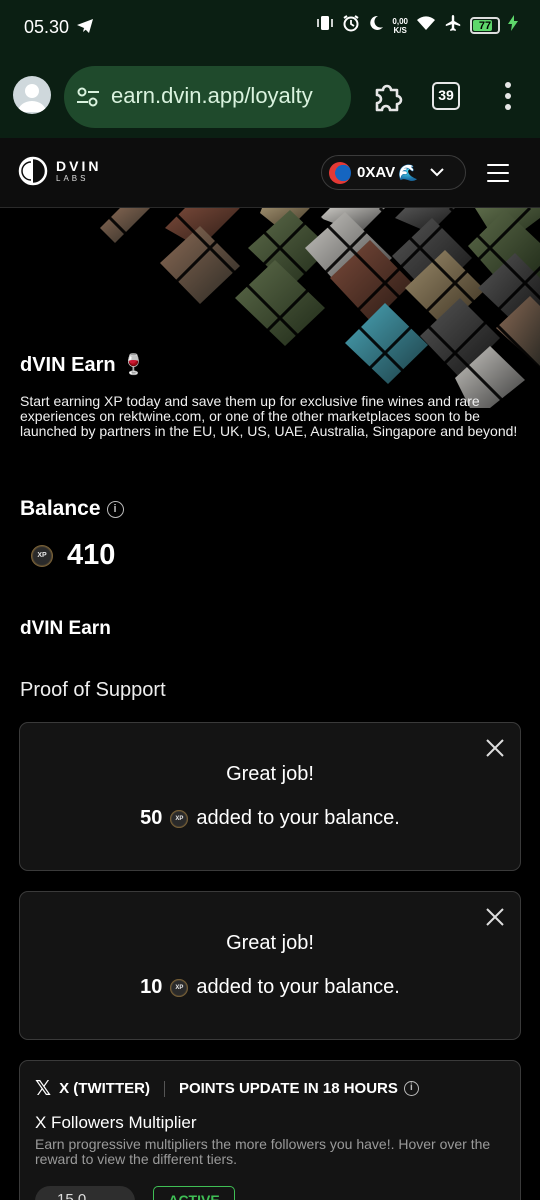  I want to click on logo-main-text: DVIN, so click(79, 165).